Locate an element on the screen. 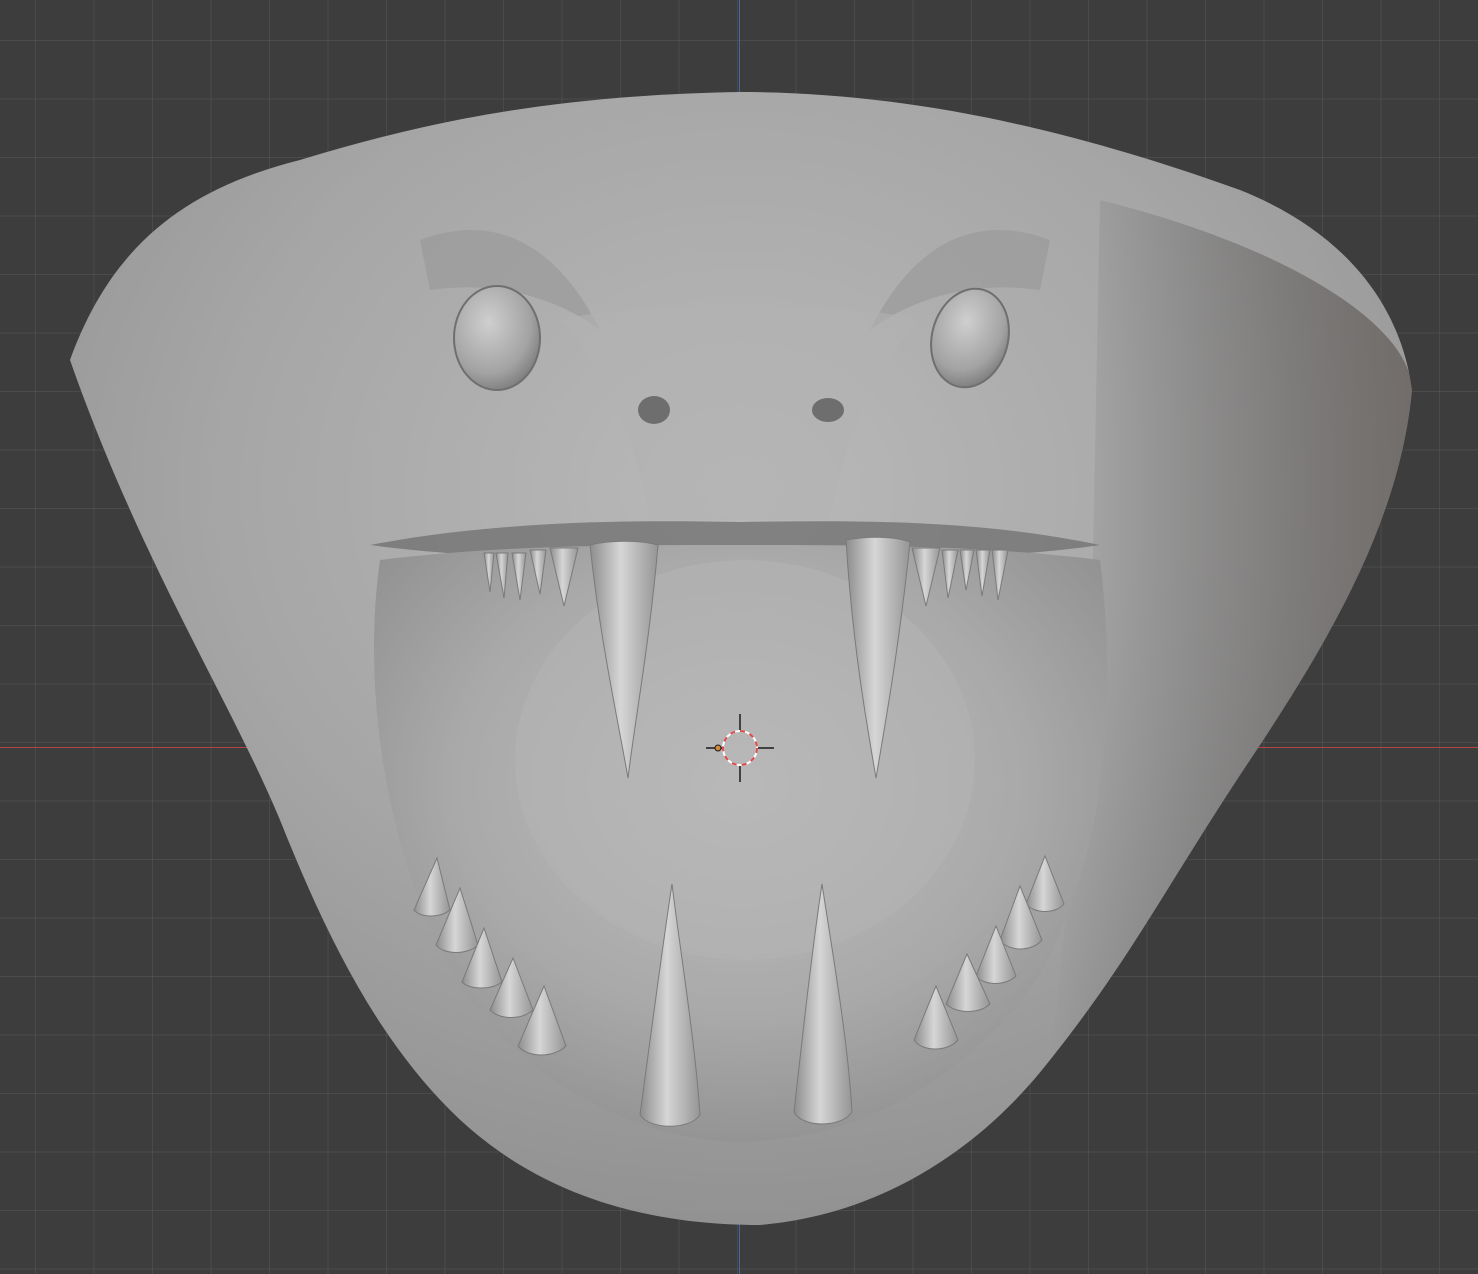 The width and height of the screenshot is (1478, 1274). 3d-cursor-icon is located at coordinates (740, 748).